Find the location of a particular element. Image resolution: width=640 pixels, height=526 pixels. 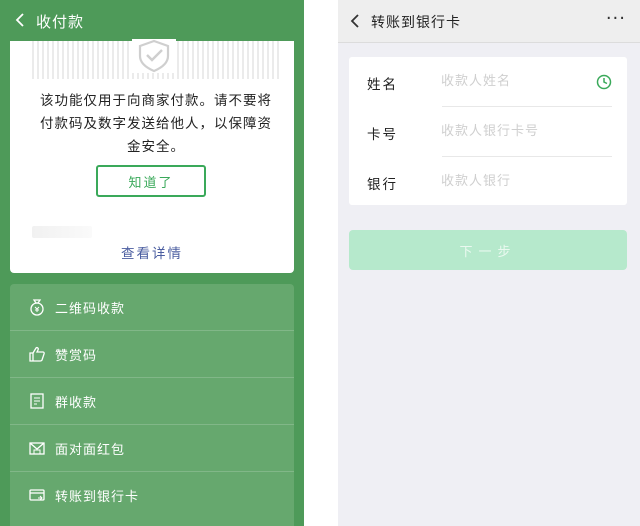

screen-divider-gap is located at coordinates (321, 263).